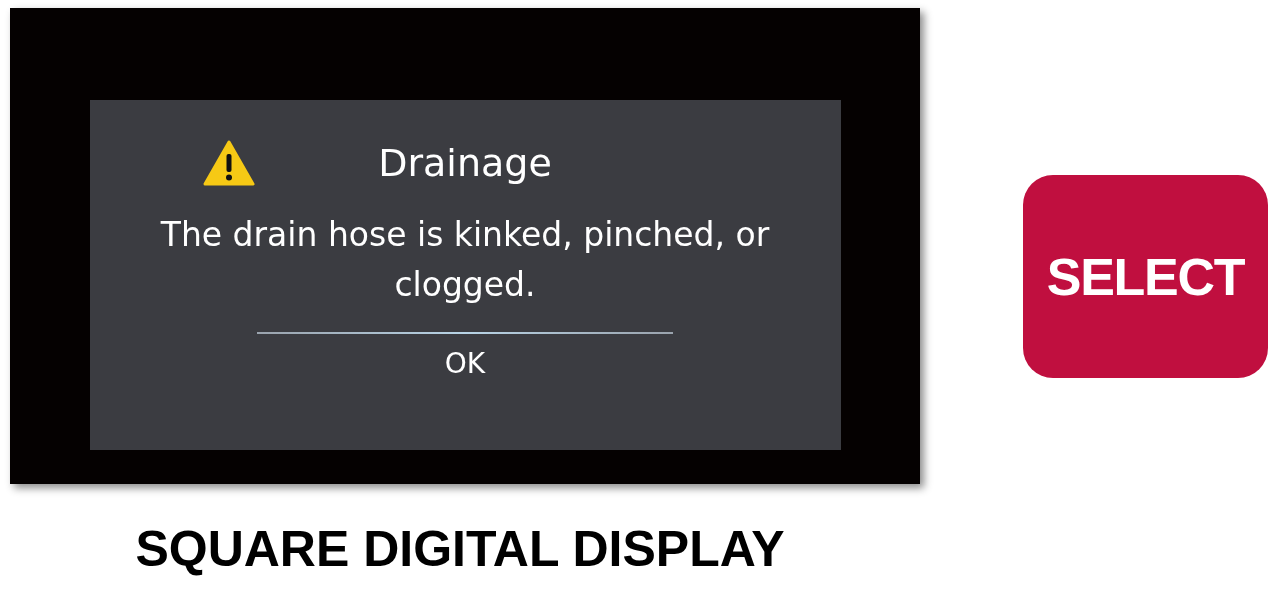 Image resolution: width=1280 pixels, height=595 pixels. What do you see at coordinates (465, 260) in the screenshot?
I see `dialog-message: The drain hose is kinked, pinched, or clogged.` at bounding box center [465, 260].